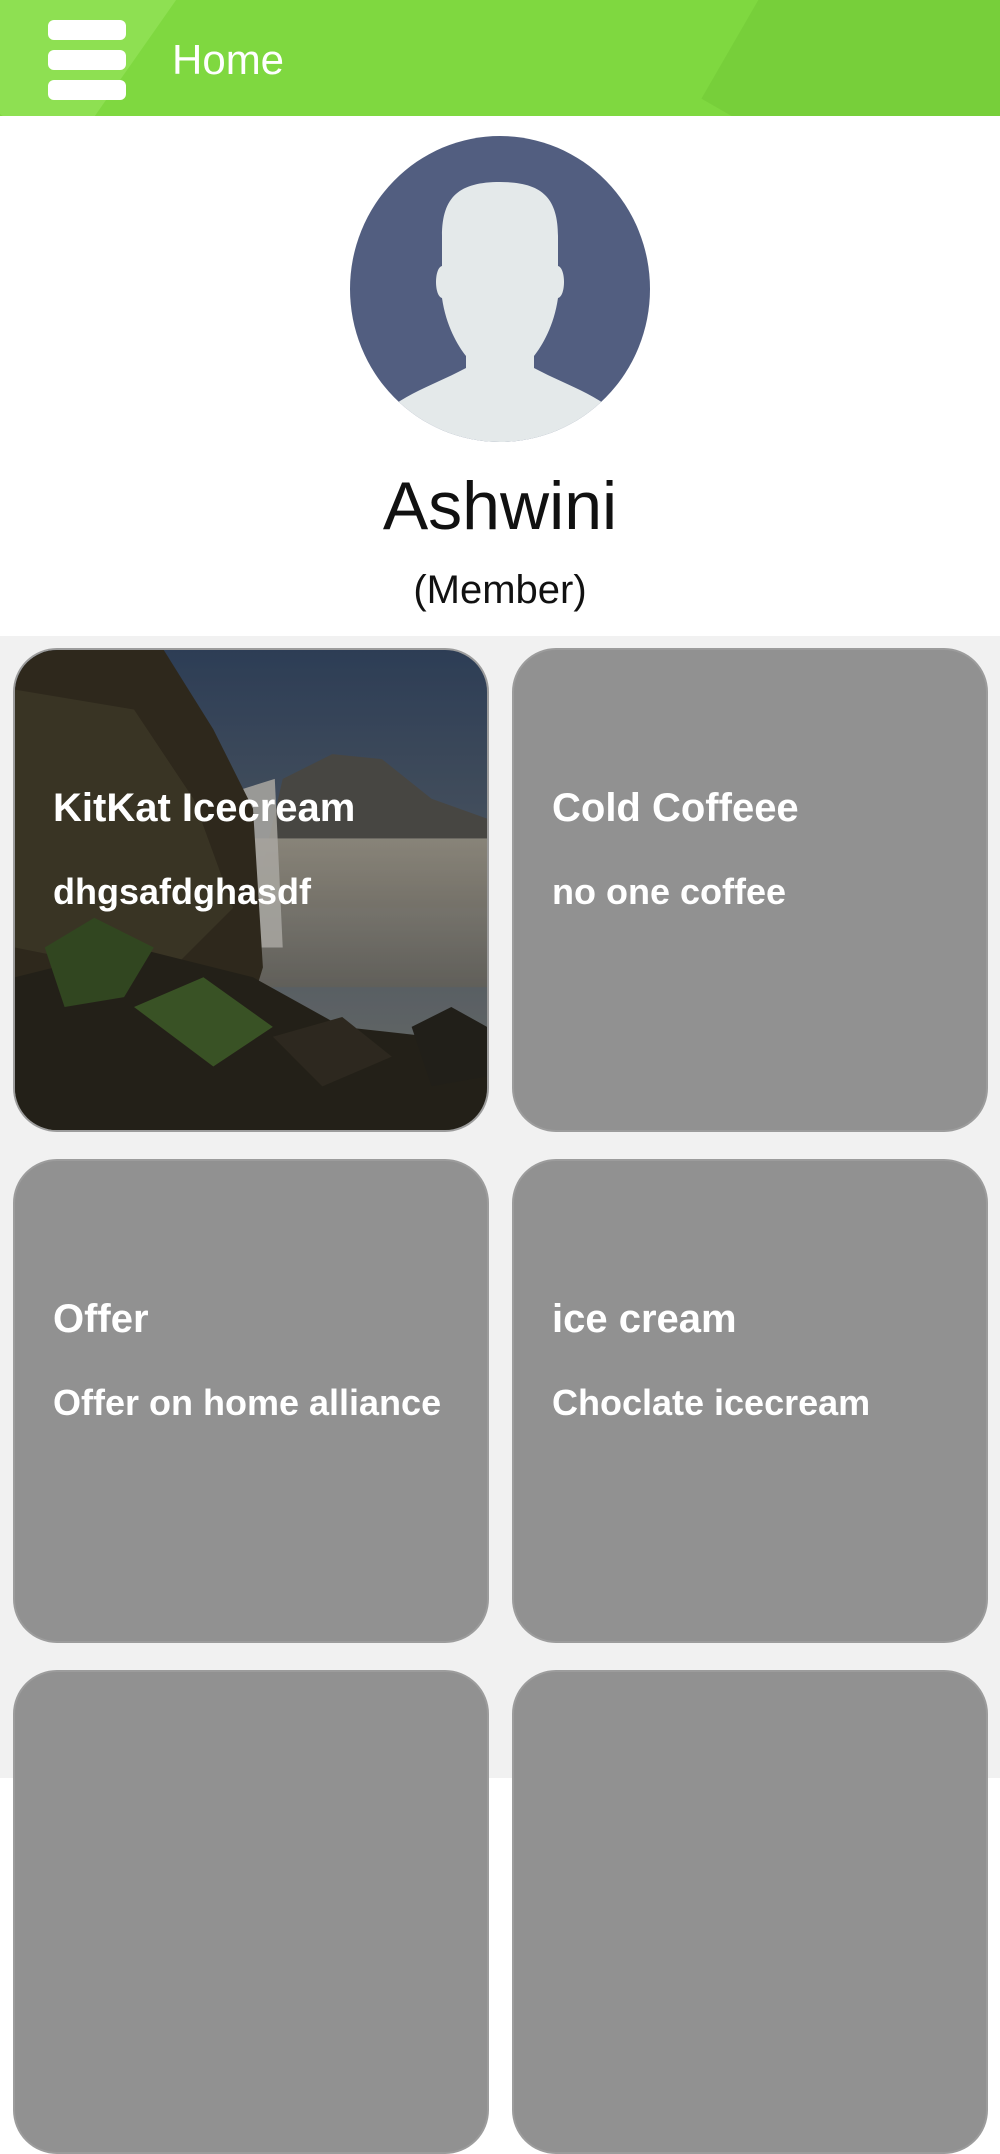  Describe the element at coordinates (675, 808) in the screenshot. I see `card-title: Cold Coffeee` at that location.